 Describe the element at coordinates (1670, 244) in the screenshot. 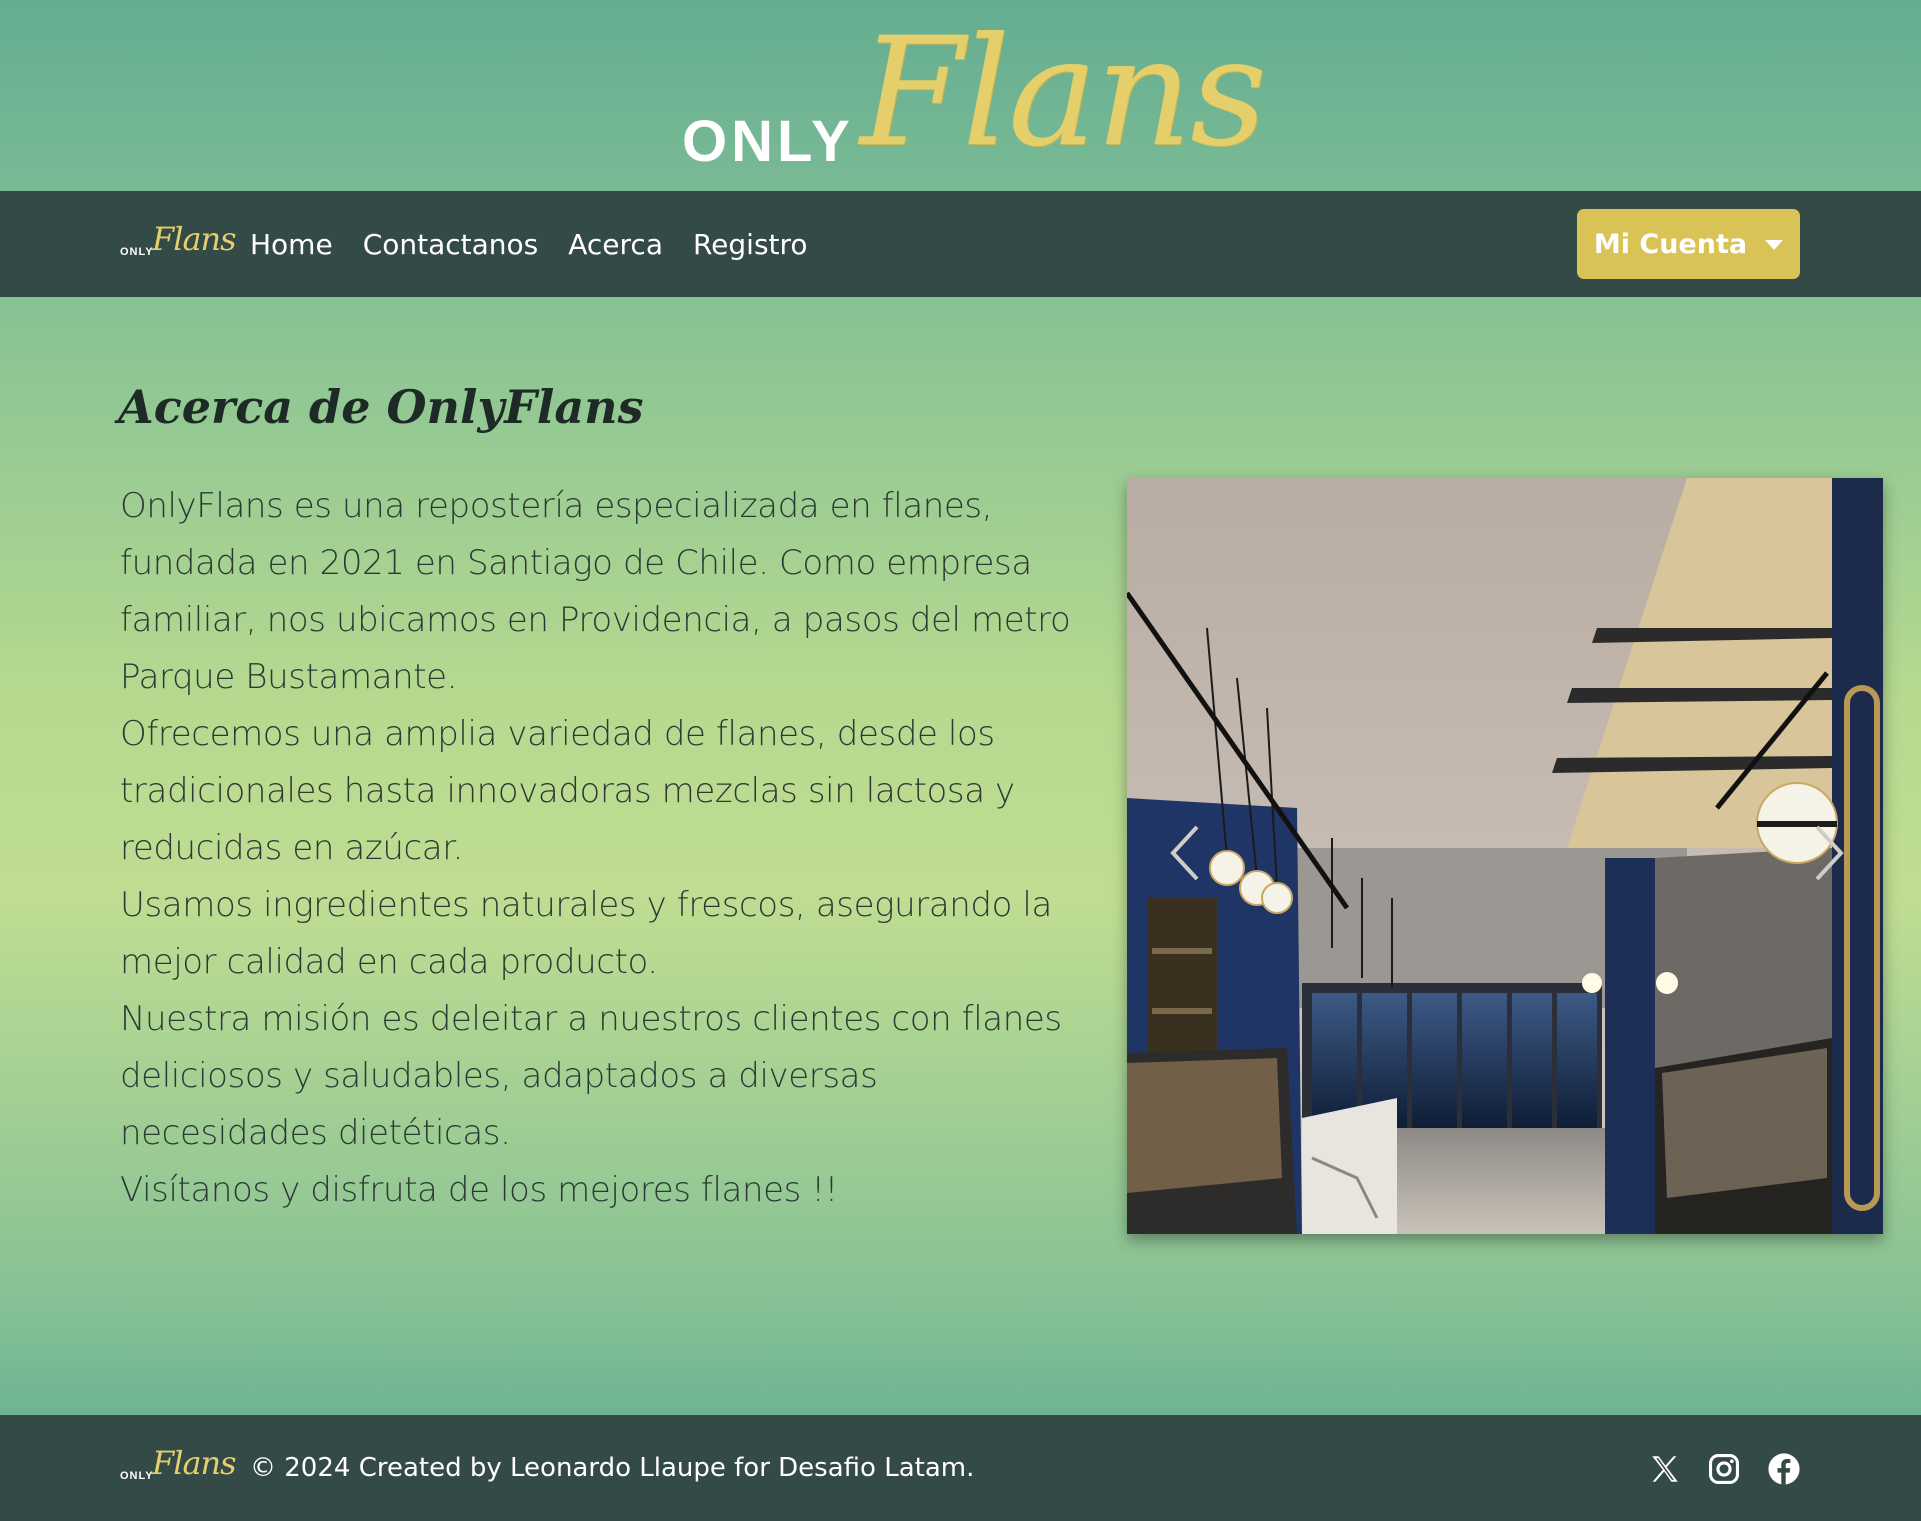

I see `account-button-label: Mi Cuenta` at that location.